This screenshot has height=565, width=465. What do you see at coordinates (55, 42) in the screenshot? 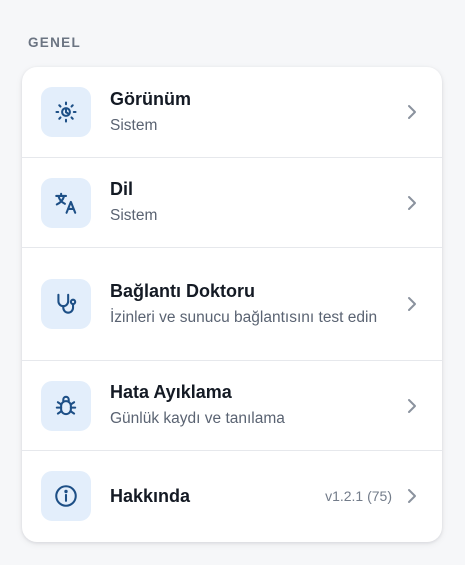
I see `section-title: GENEL` at bounding box center [55, 42].